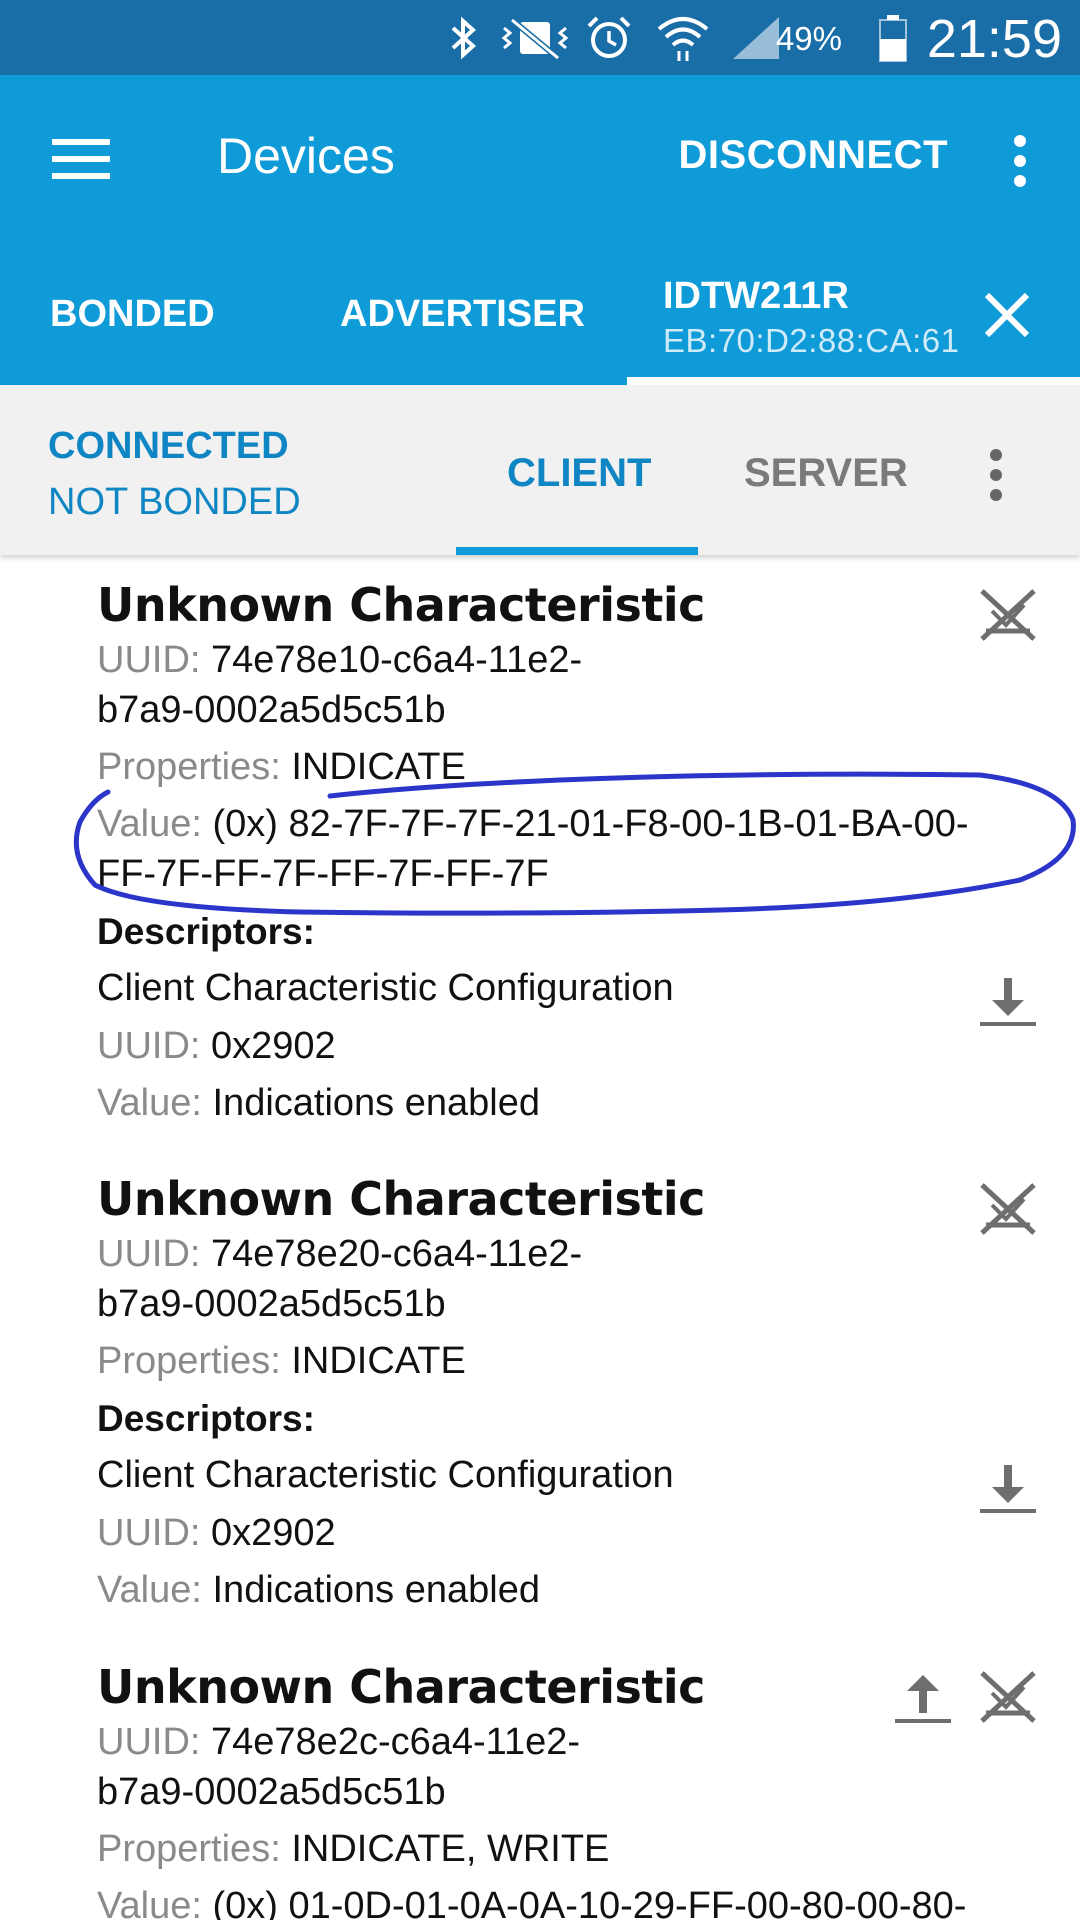 This screenshot has width=1080, height=1920. I want to click on tab-device: IDTW211R, so click(756, 296).